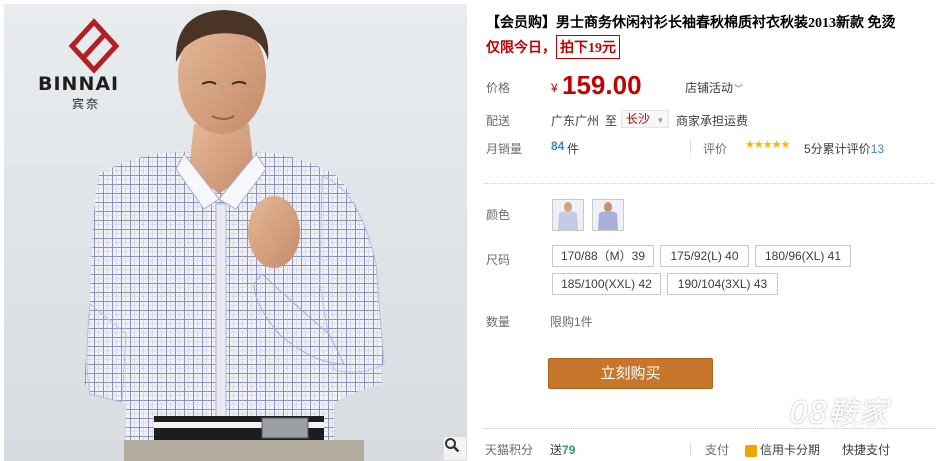 This screenshot has width=937, height=461. I want to click on pay-quick-label: 快捷支付, so click(866, 450).